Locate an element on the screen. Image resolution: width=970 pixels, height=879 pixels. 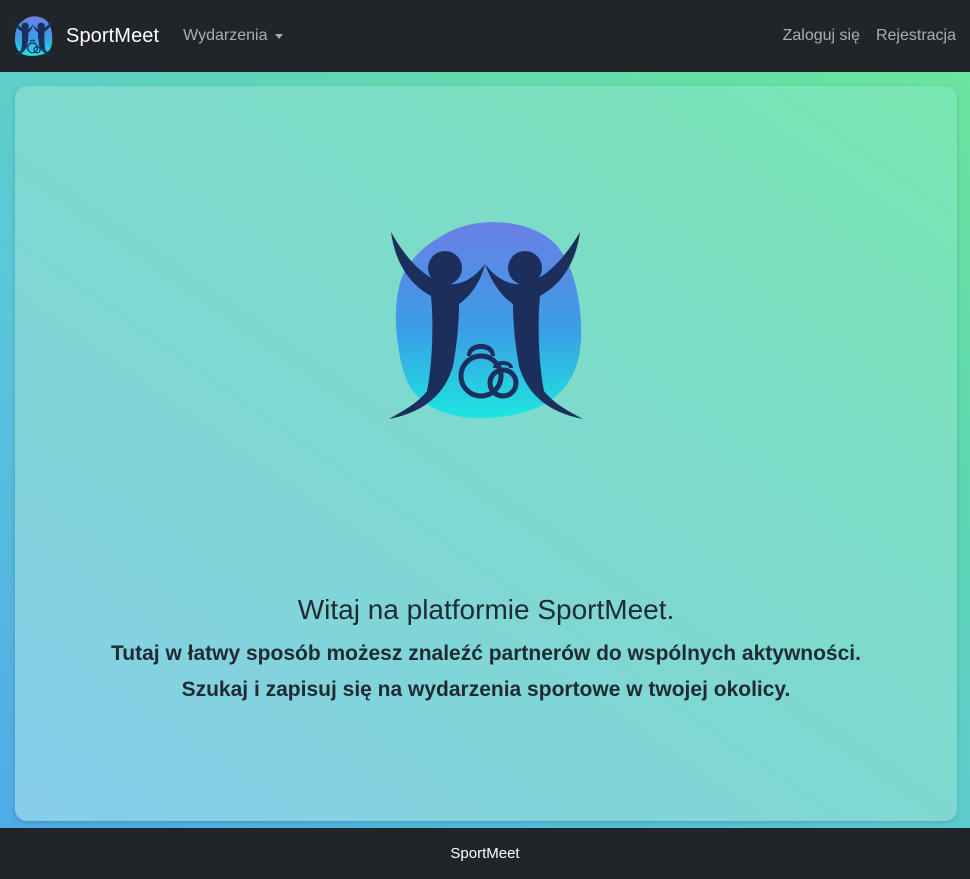
events-dropdown: Wydarzenia is located at coordinates (233, 36).